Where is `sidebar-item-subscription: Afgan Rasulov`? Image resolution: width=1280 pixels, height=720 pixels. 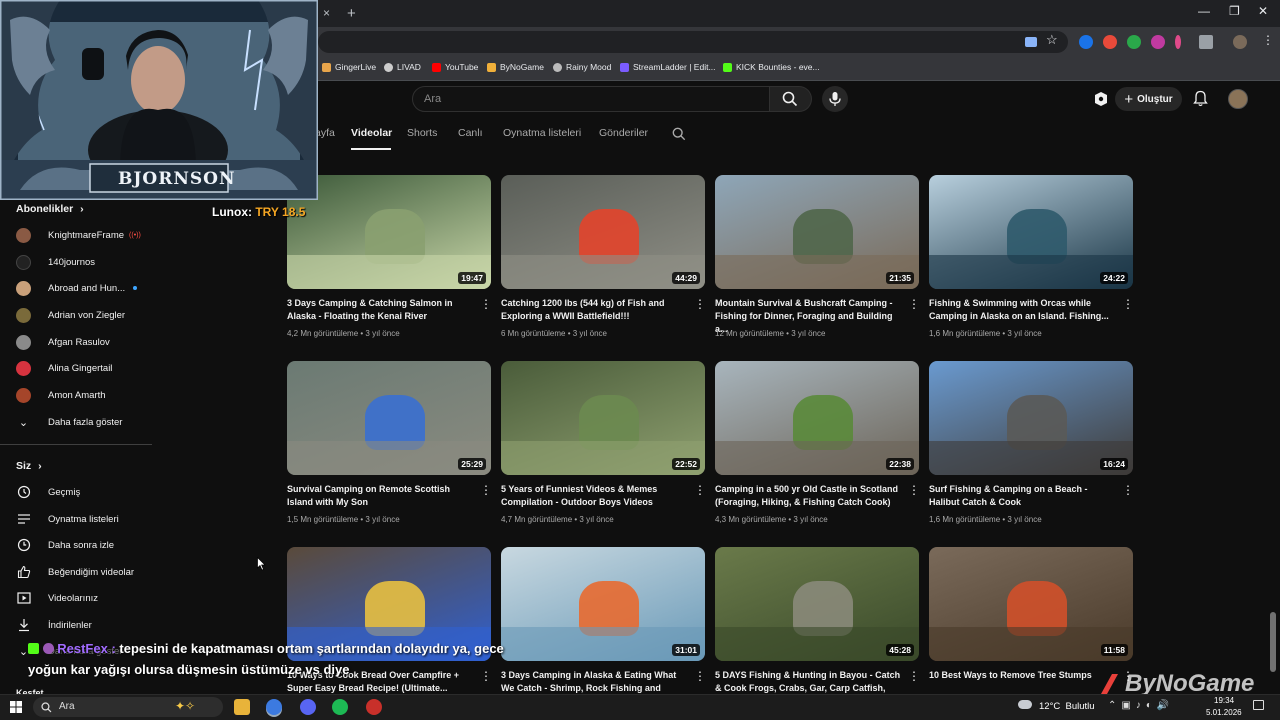 sidebar-item-subscription: Afgan Rasulov is located at coordinates (86, 342).